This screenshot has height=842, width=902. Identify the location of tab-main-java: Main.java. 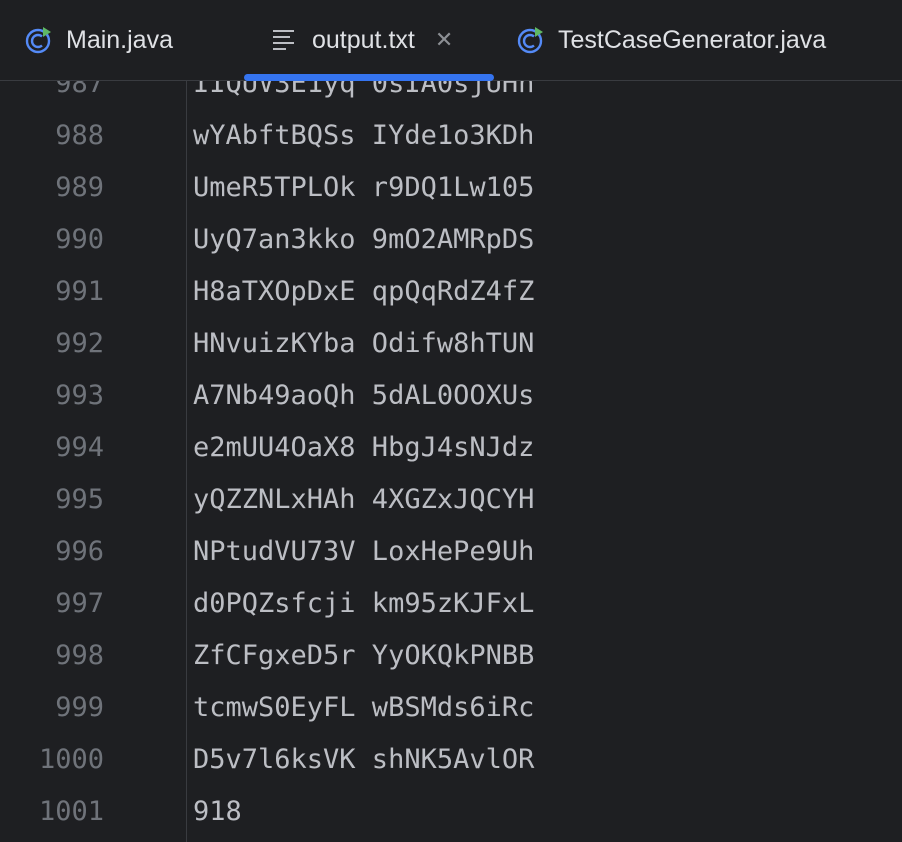
(98, 40).